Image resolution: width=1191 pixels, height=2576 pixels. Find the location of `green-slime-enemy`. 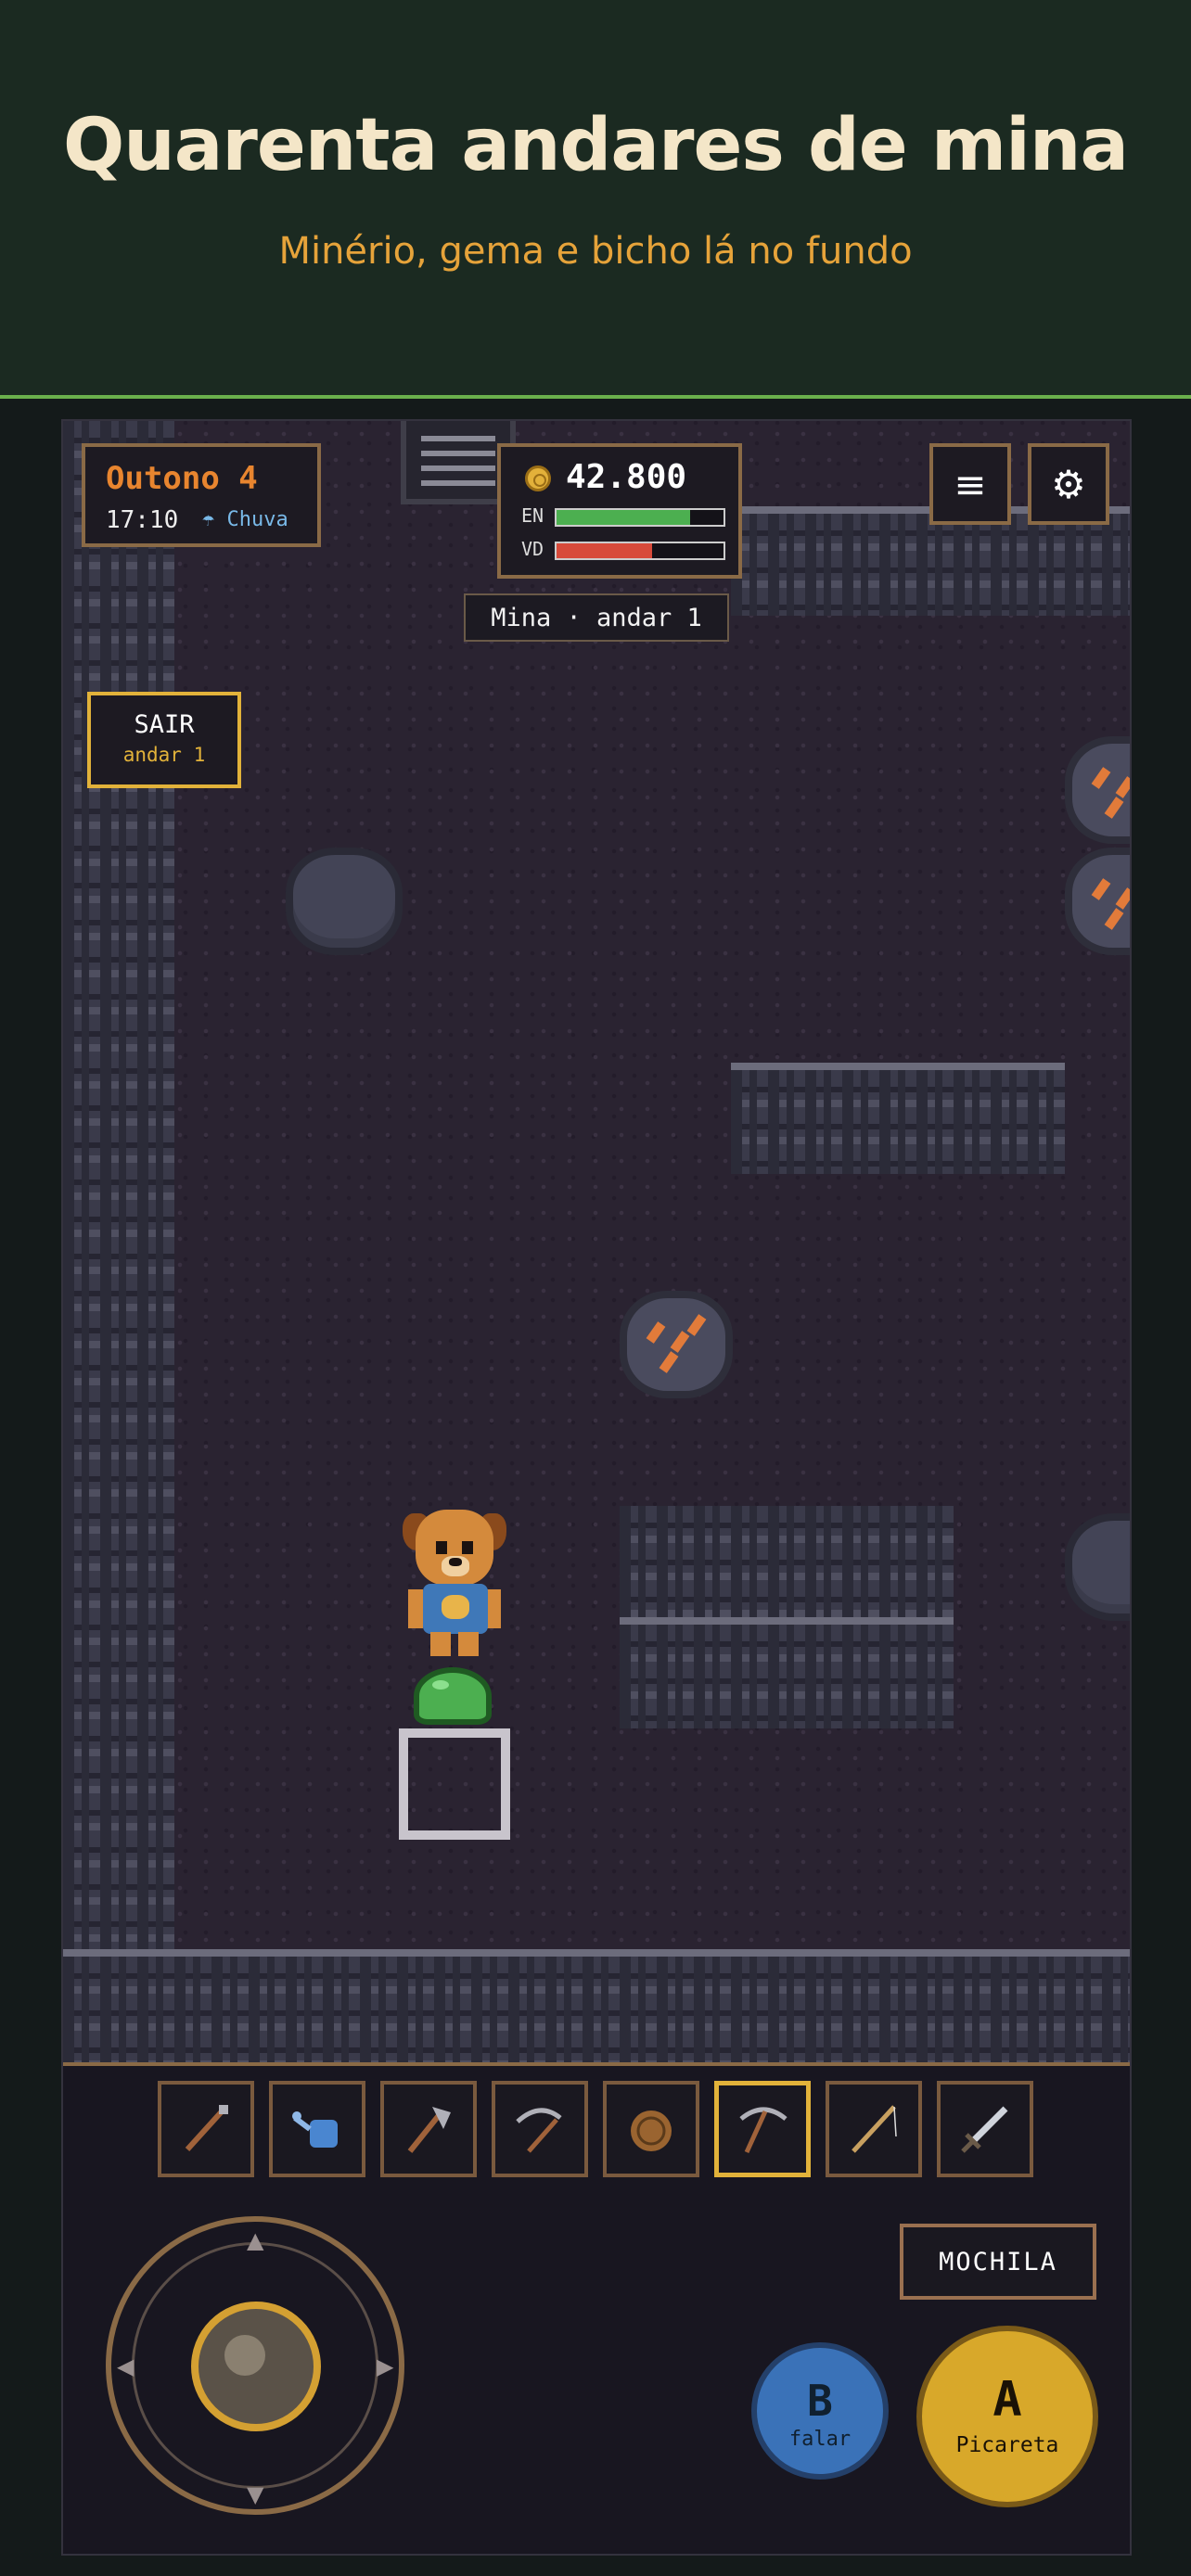

green-slime-enemy is located at coordinates (453, 1696).